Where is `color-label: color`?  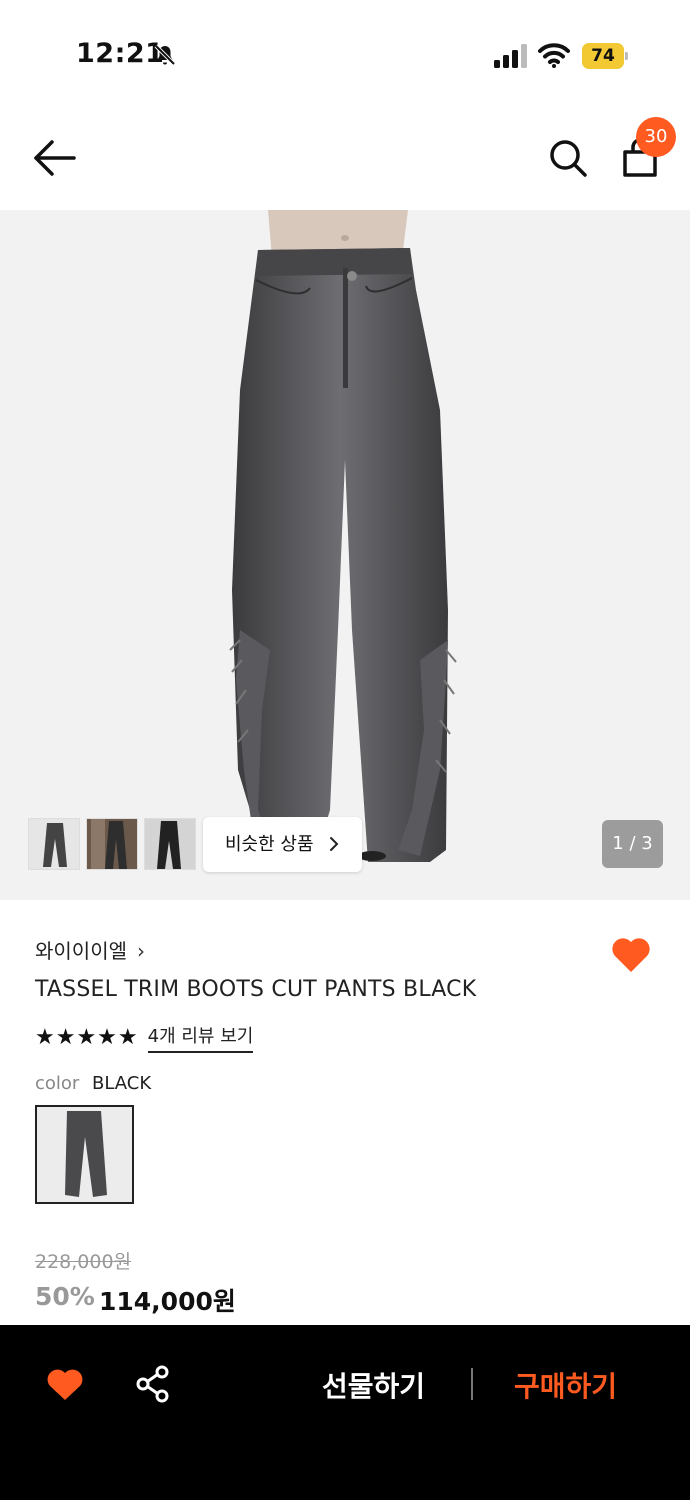 color-label: color is located at coordinates (57, 1083).